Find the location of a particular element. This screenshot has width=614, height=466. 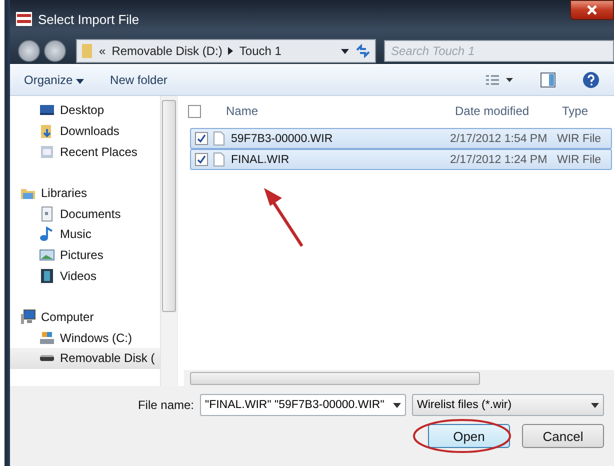

computer-icon is located at coordinates (28, 316).